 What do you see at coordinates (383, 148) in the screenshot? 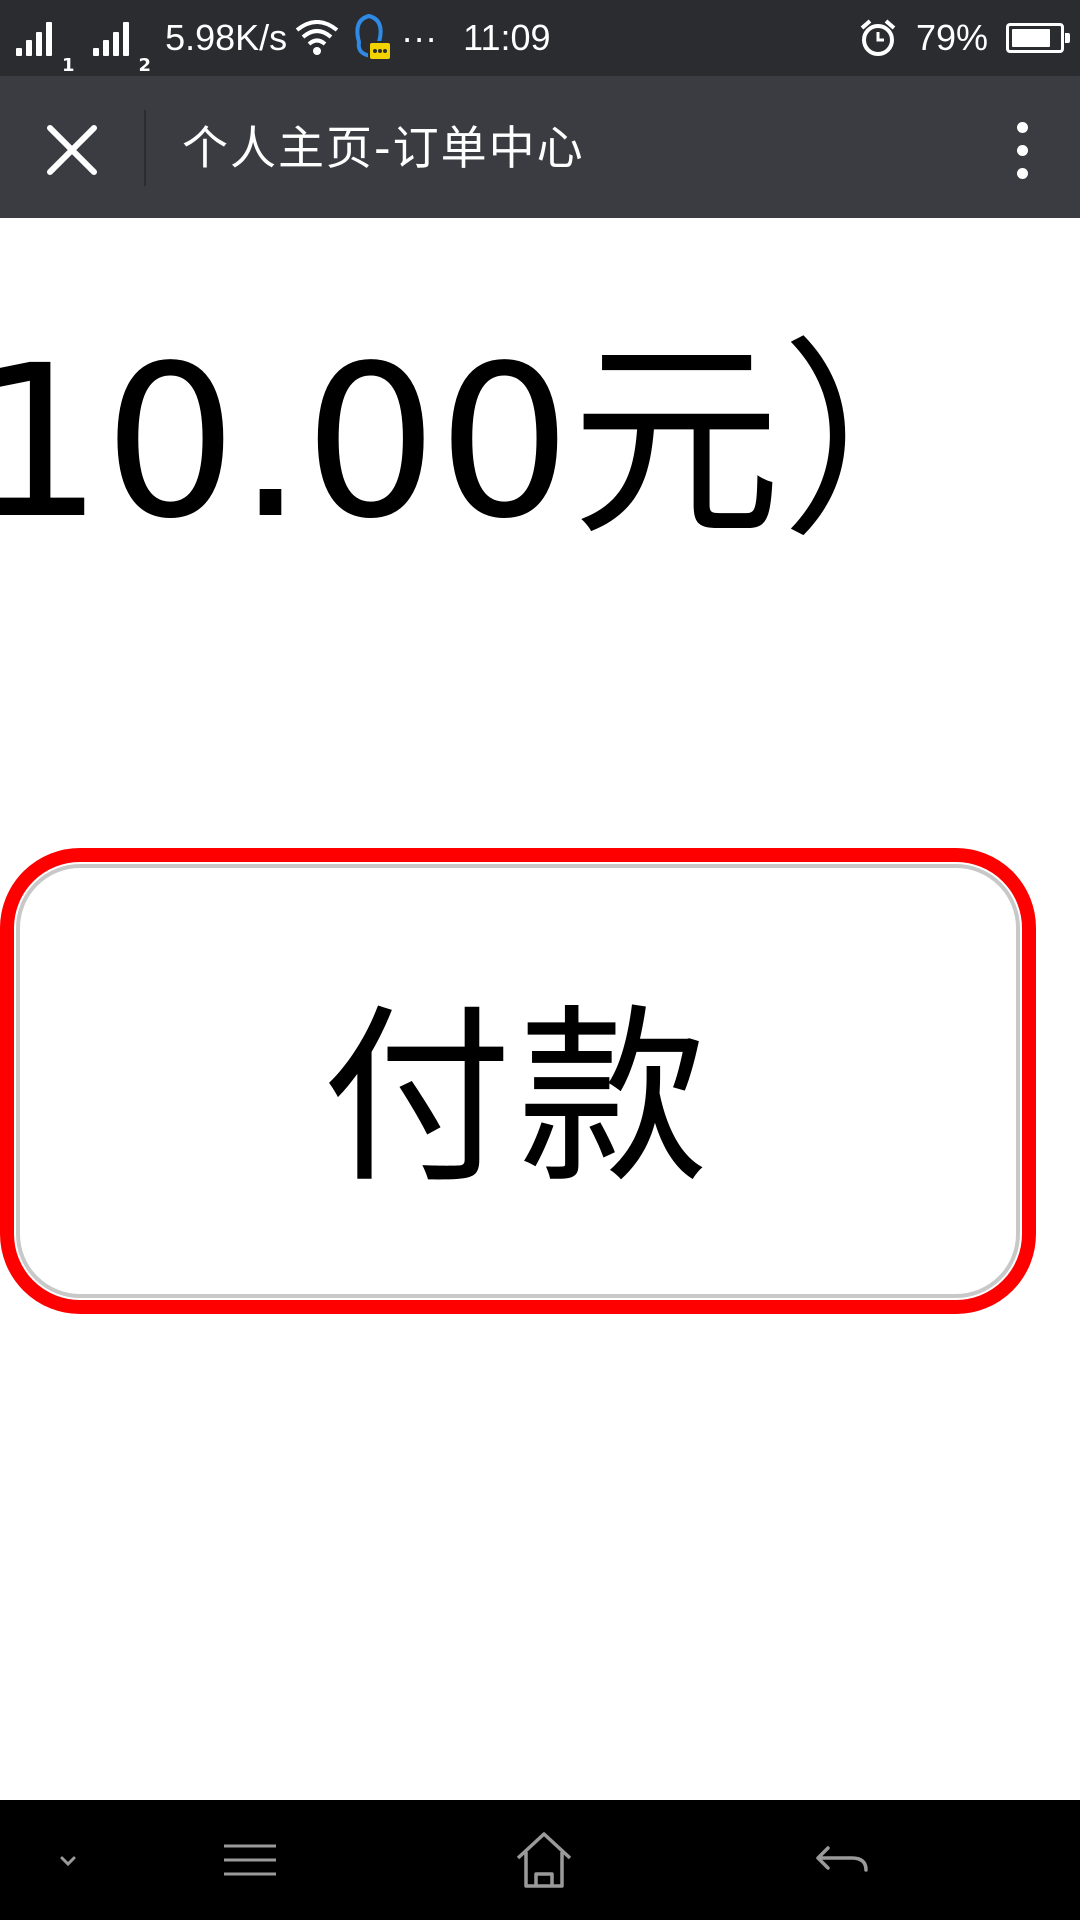
I see `page-title: 个人主页-订单中心` at bounding box center [383, 148].